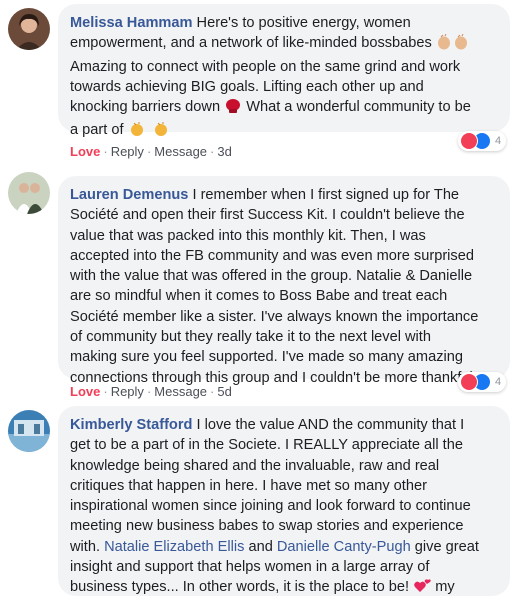 The image size is (522, 601). I want to click on boxing-glove-emoji, so click(233, 109).